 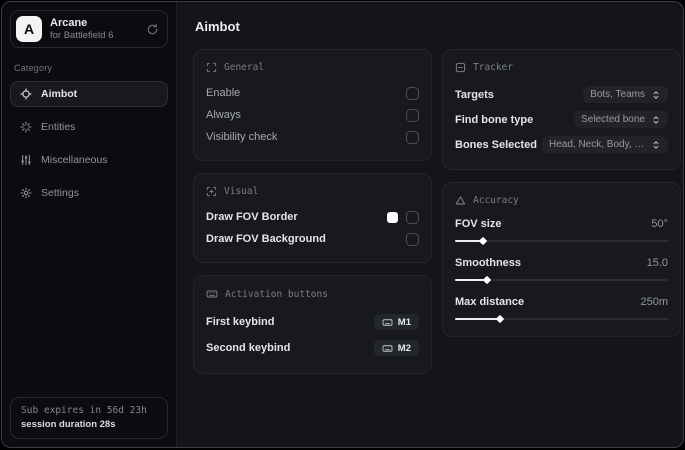 I want to click on slider-label-row: Smoothness 15.0, so click(x=561, y=263).